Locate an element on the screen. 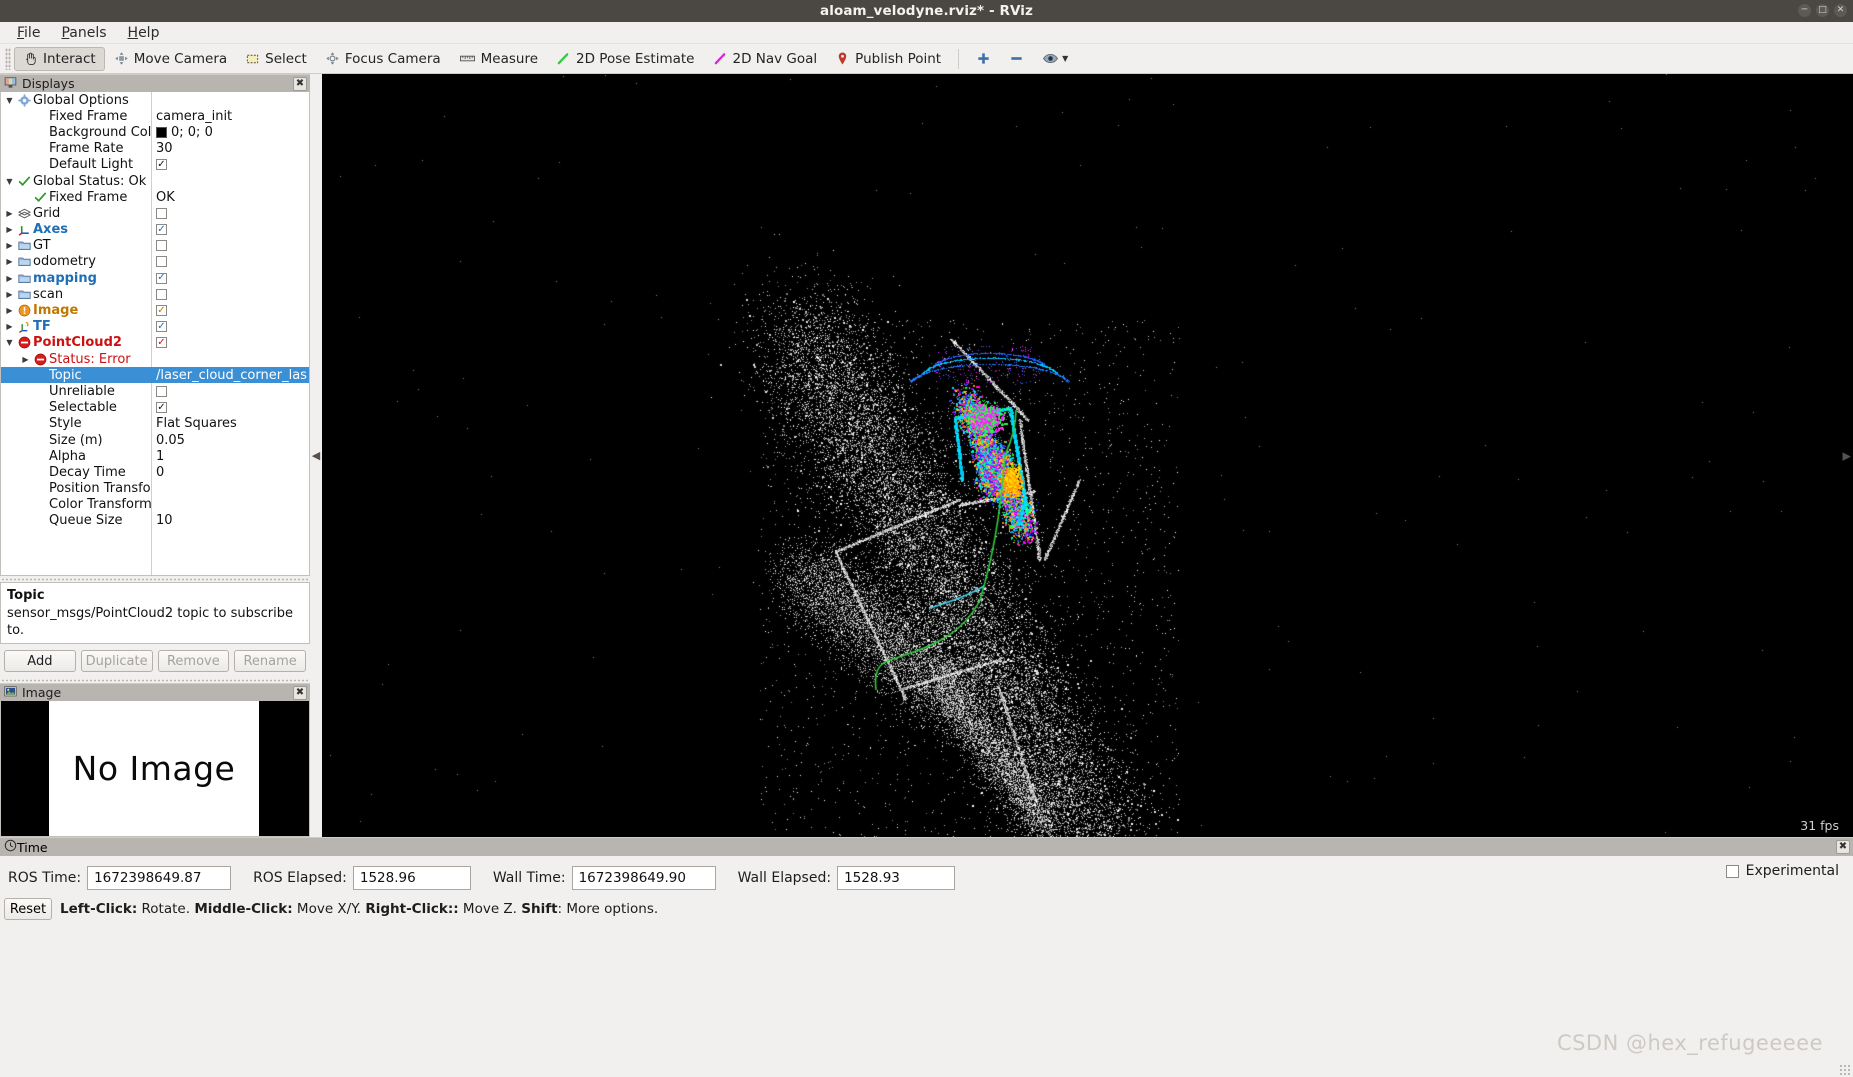  row-value: OK is located at coordinates (231, 197).